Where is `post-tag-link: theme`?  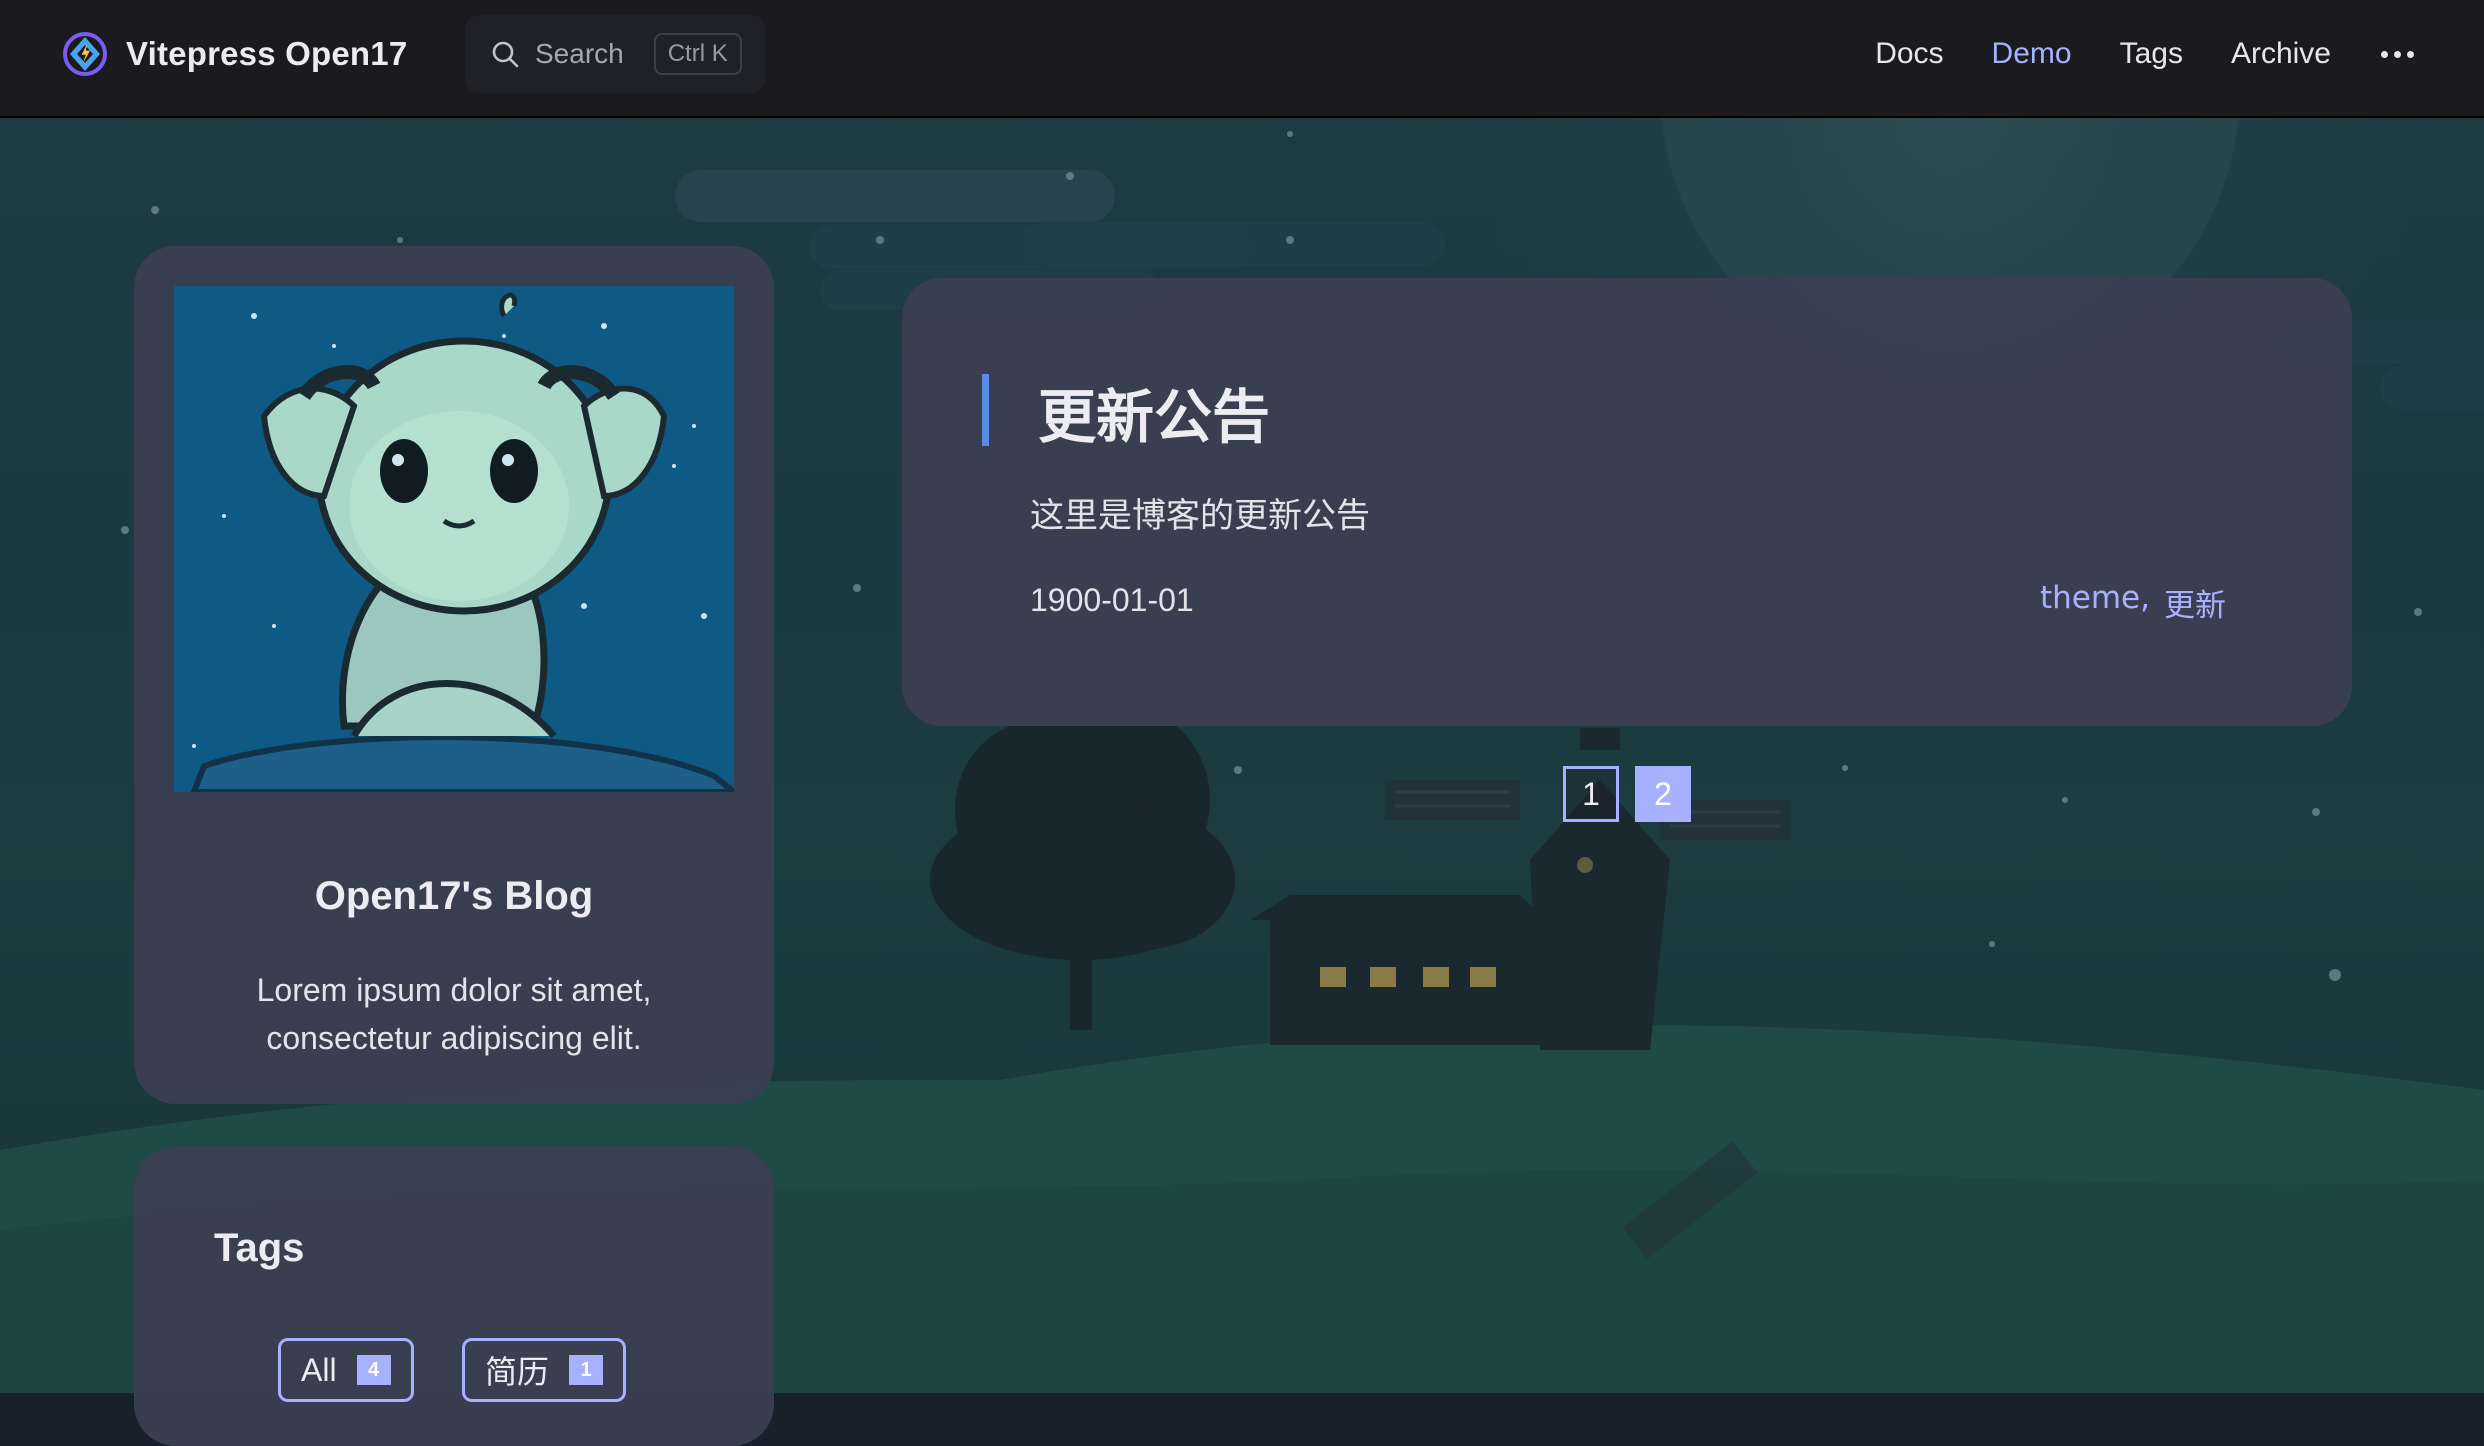
post-tag-link: theme is located at coordinates (2090, 602).